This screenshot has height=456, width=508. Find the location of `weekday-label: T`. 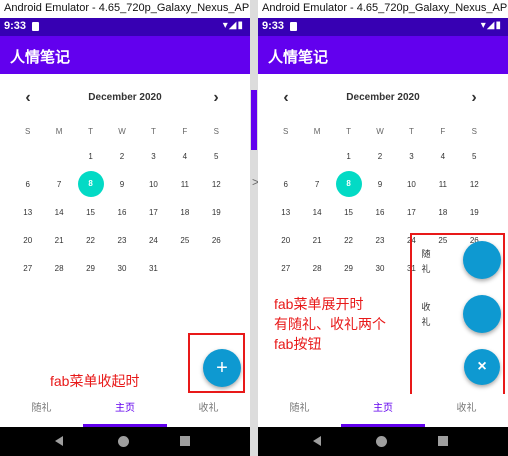

weekday-label: T is located at coordinates (153, 131).